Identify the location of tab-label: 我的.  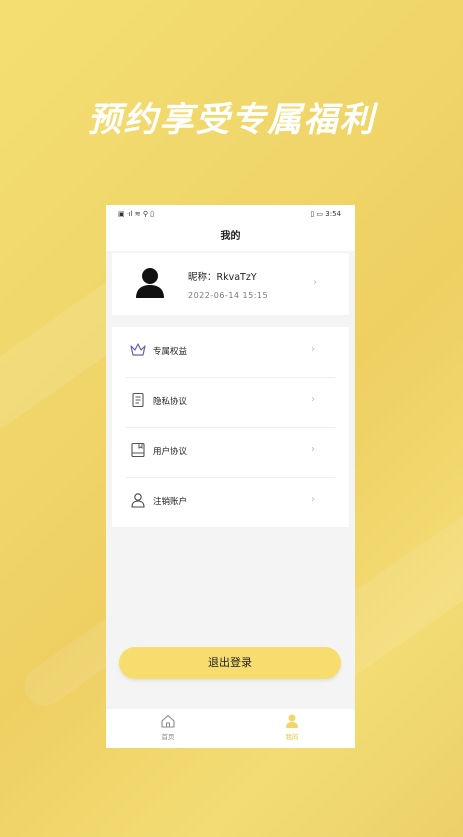
(292, 737).